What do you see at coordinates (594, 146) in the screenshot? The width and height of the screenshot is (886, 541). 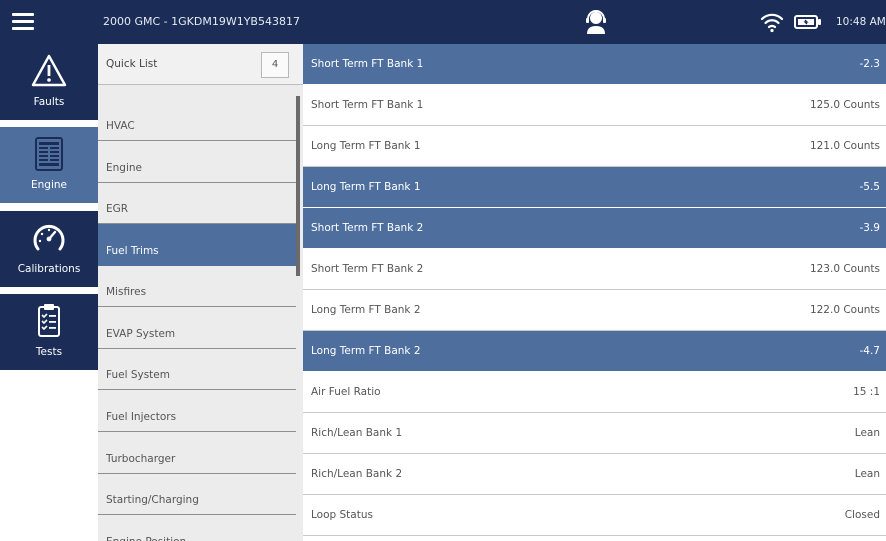 I see `parameter-row: Long Term FT Bank 1 121.0 Counts` at bounding box center [594, 146].